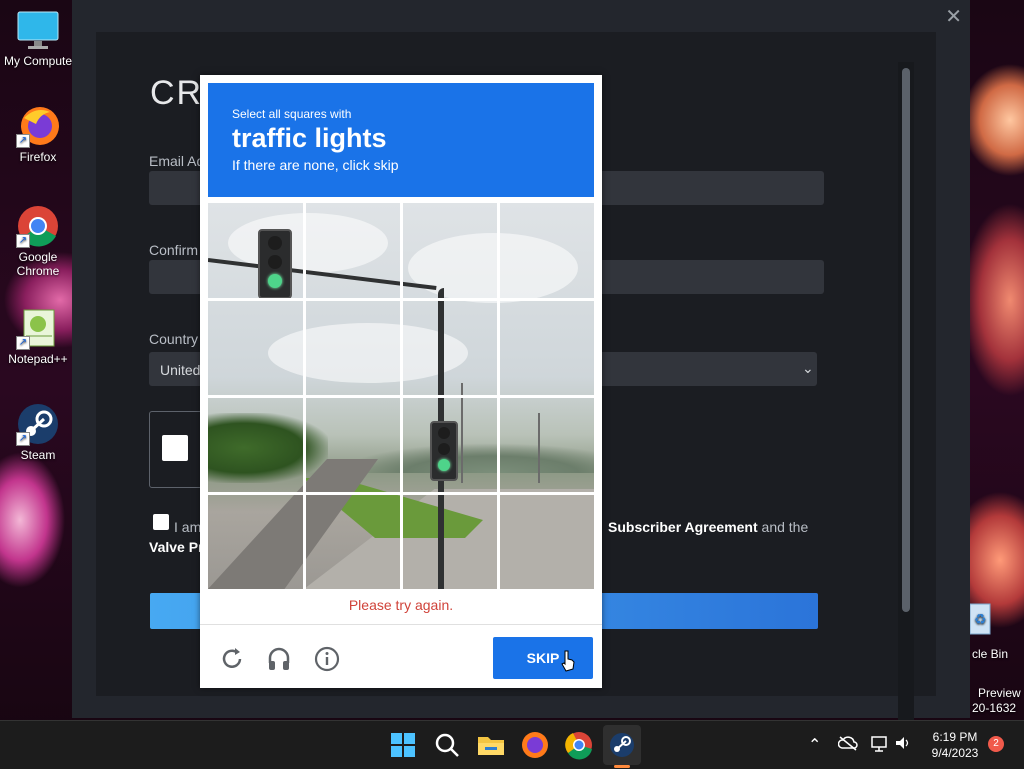  Describe the element at coordinates (38, 455) in the screenshot. I see `desktop-icon-label: Steam` at that location.